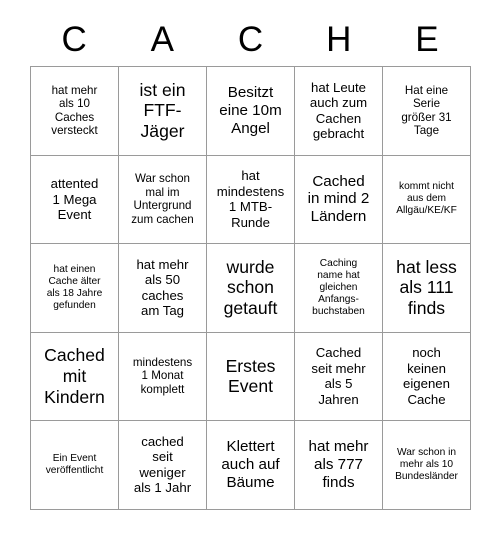 This screenshot has width=500, height=544. What do you see at coordinates (74, 39) in the screenshot?
I see `header-letter-1: C` at bounding box center [74, 39].